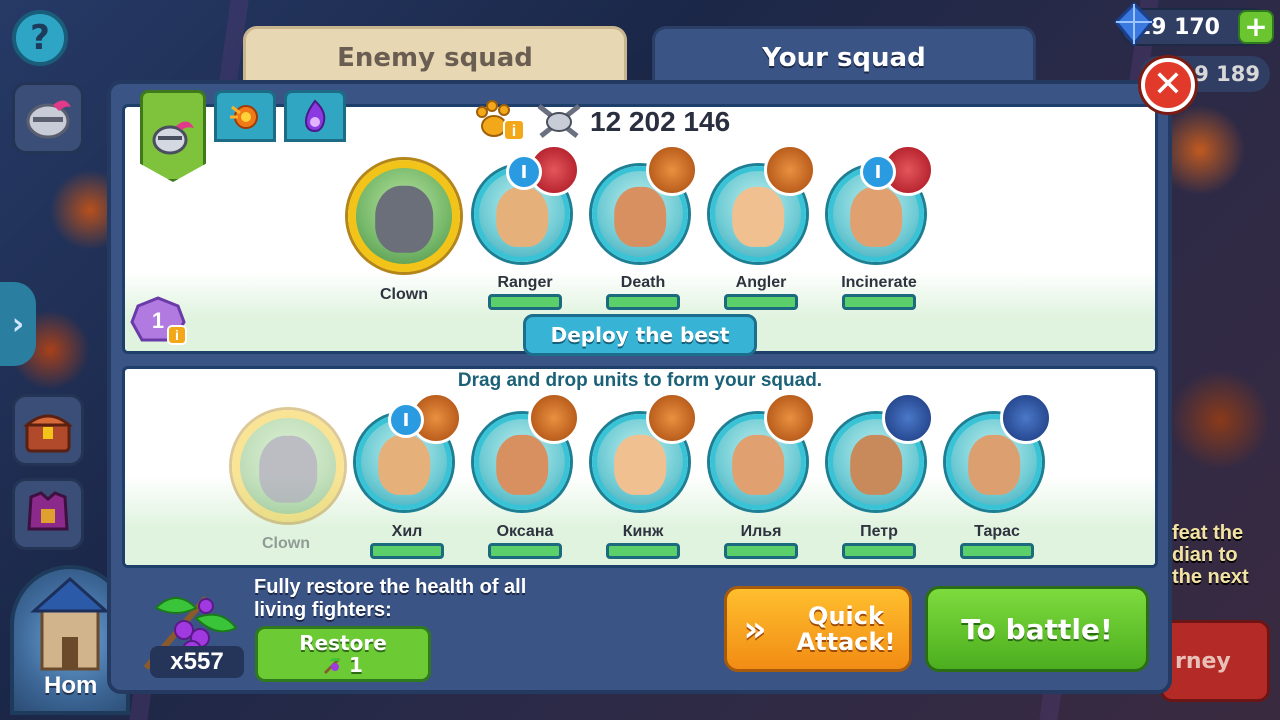 This screenshot has height=720, width=1280. I want to click on unit-name: Хил, so click(407, 531).